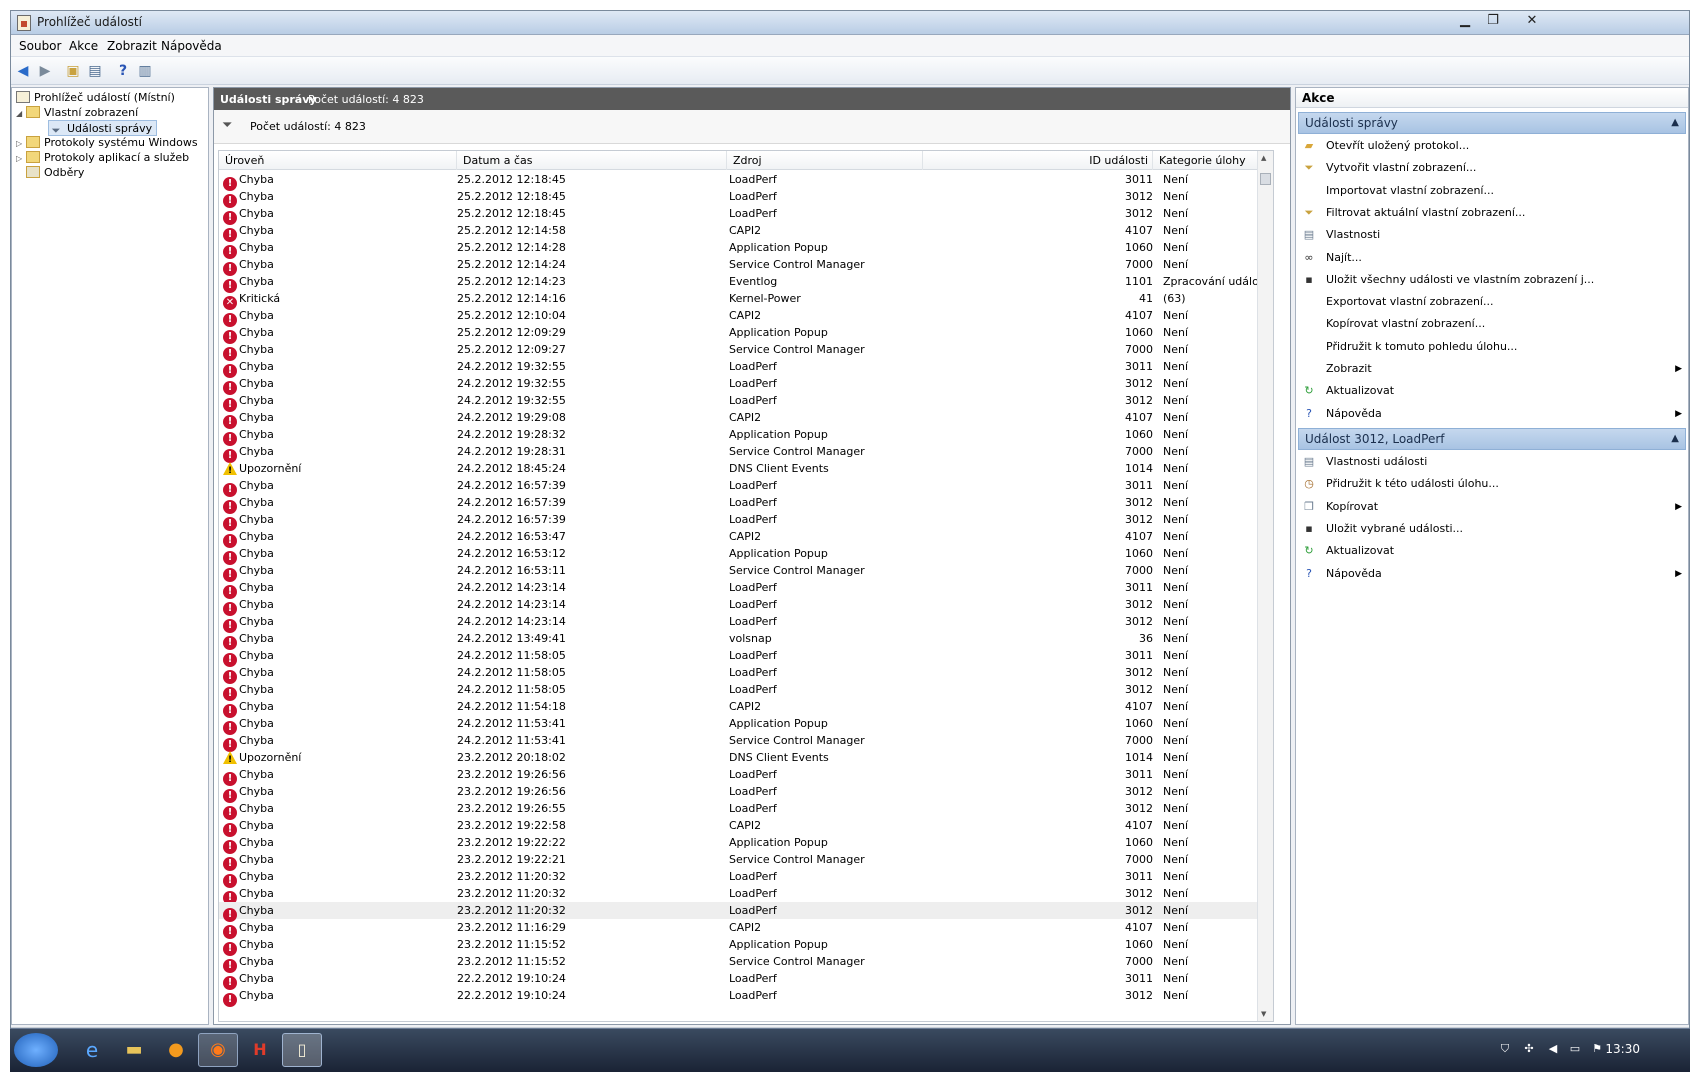 The image size is (1708, 1078). What do you see at coordinates (746, 810) in the screenshot?
I see `table-row: ! Chyba 23.2.2012 19:26:55 LoadPerf 3012 Není` at bounding box center [746, 810].